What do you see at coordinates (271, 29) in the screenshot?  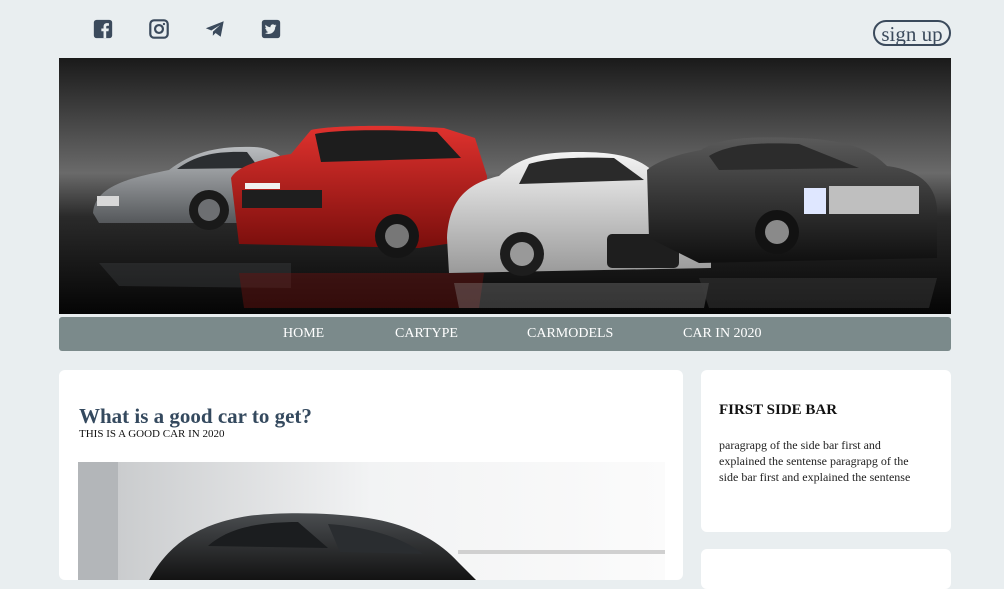 I see `twitter-icon` at bounding box center [271, 29].